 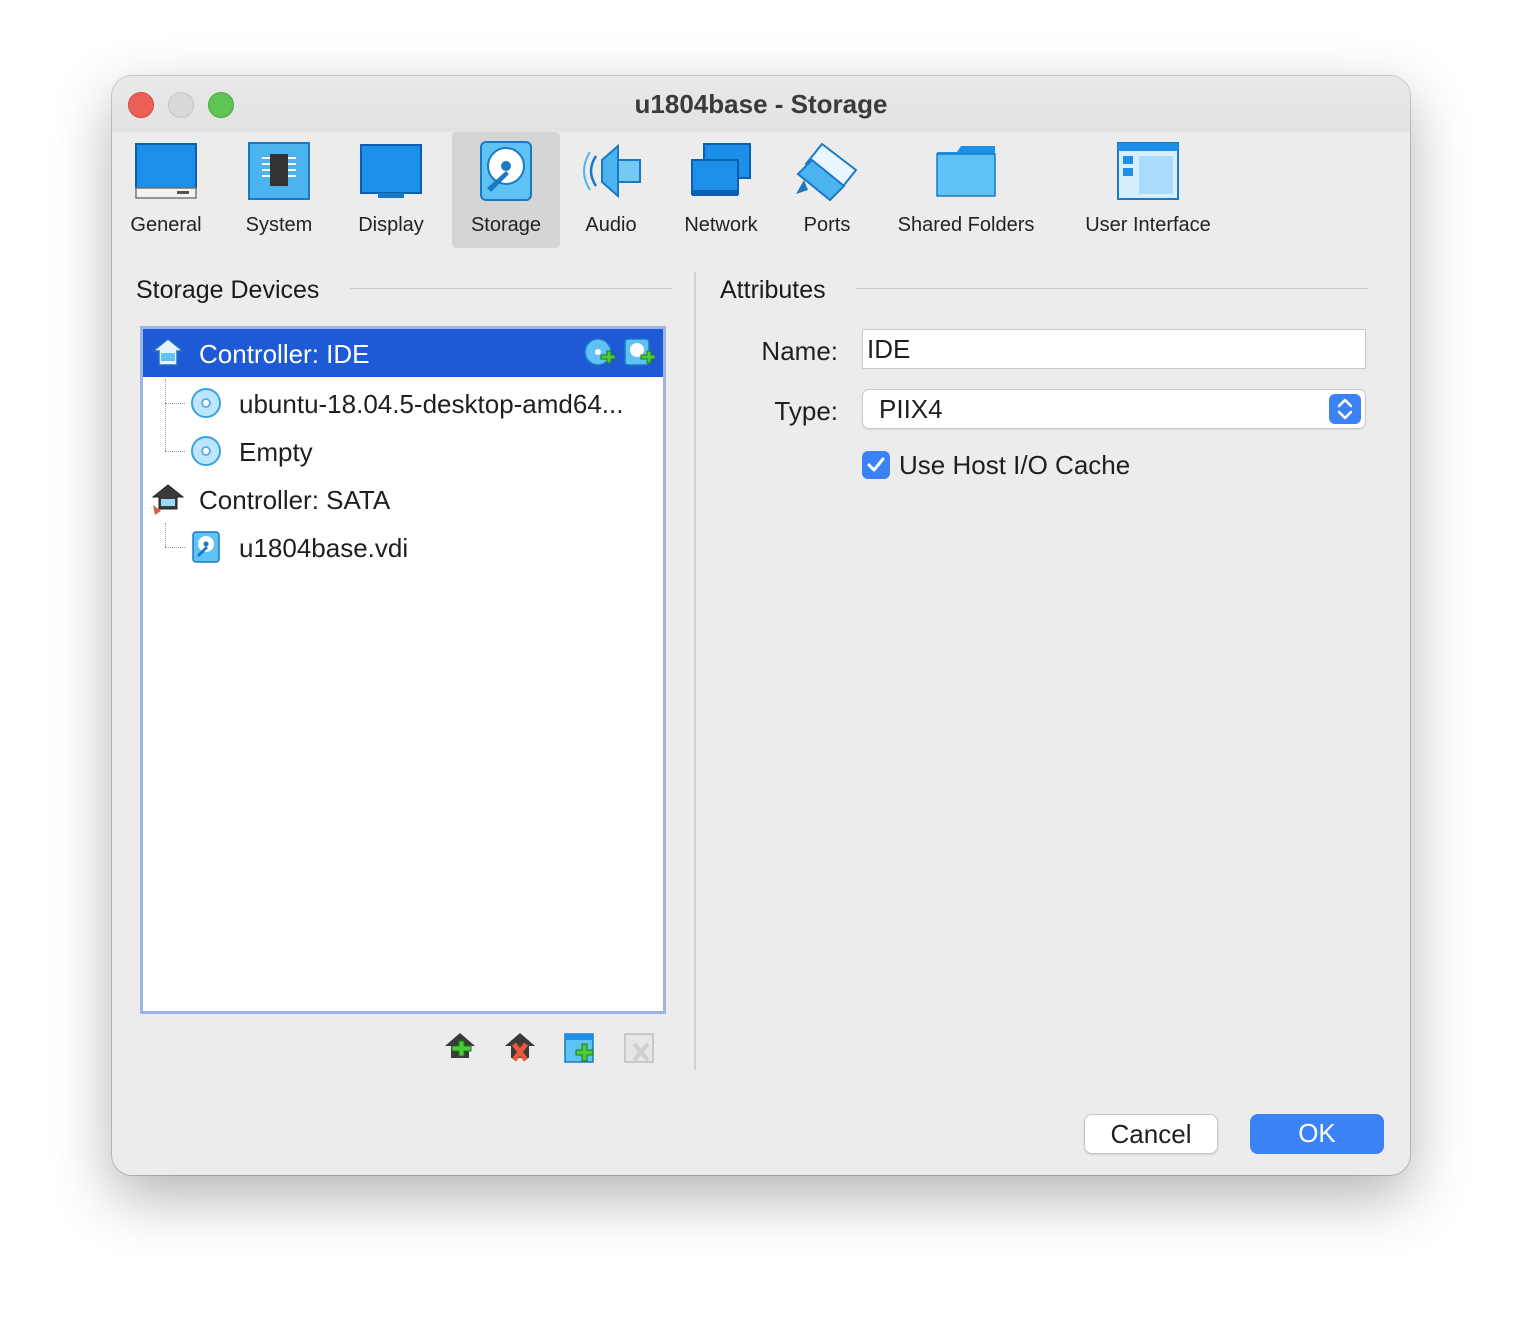 I want to click on network-icon, so click(x=721, y=169).